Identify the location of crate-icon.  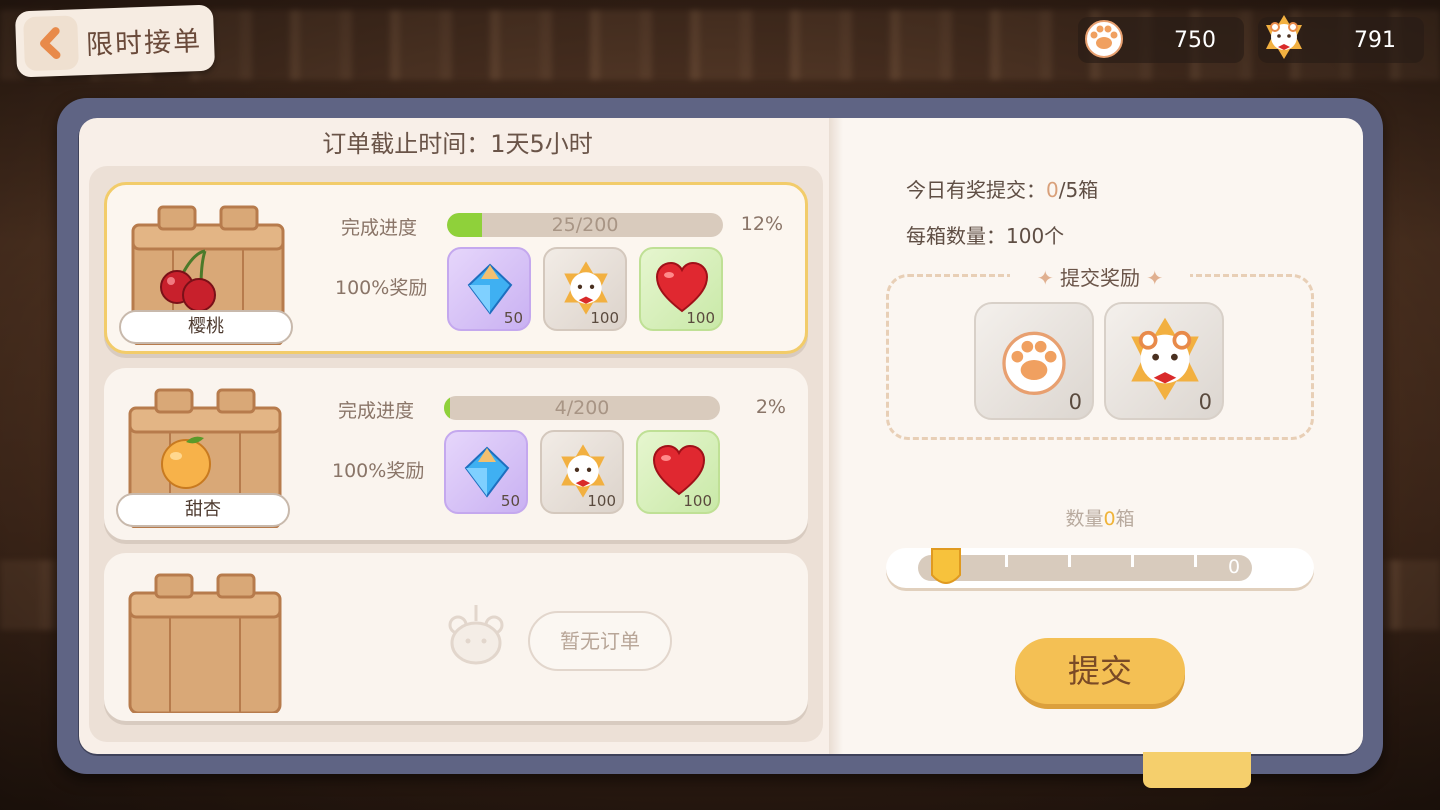
(205, 643).